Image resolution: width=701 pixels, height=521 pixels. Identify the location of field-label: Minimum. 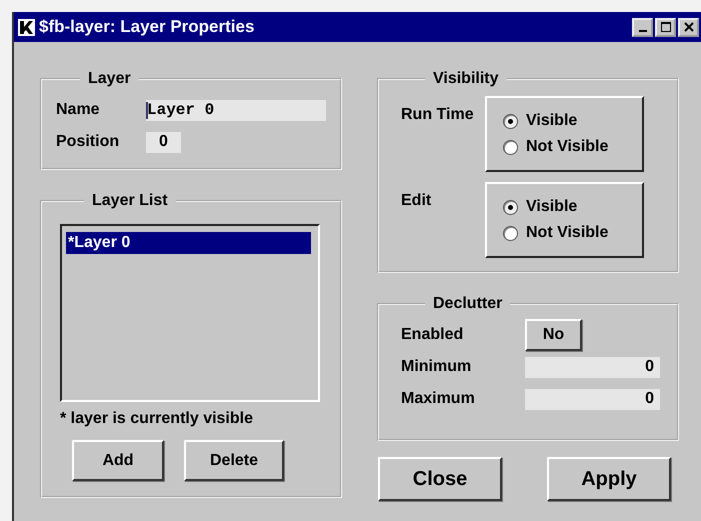
(436, 367).